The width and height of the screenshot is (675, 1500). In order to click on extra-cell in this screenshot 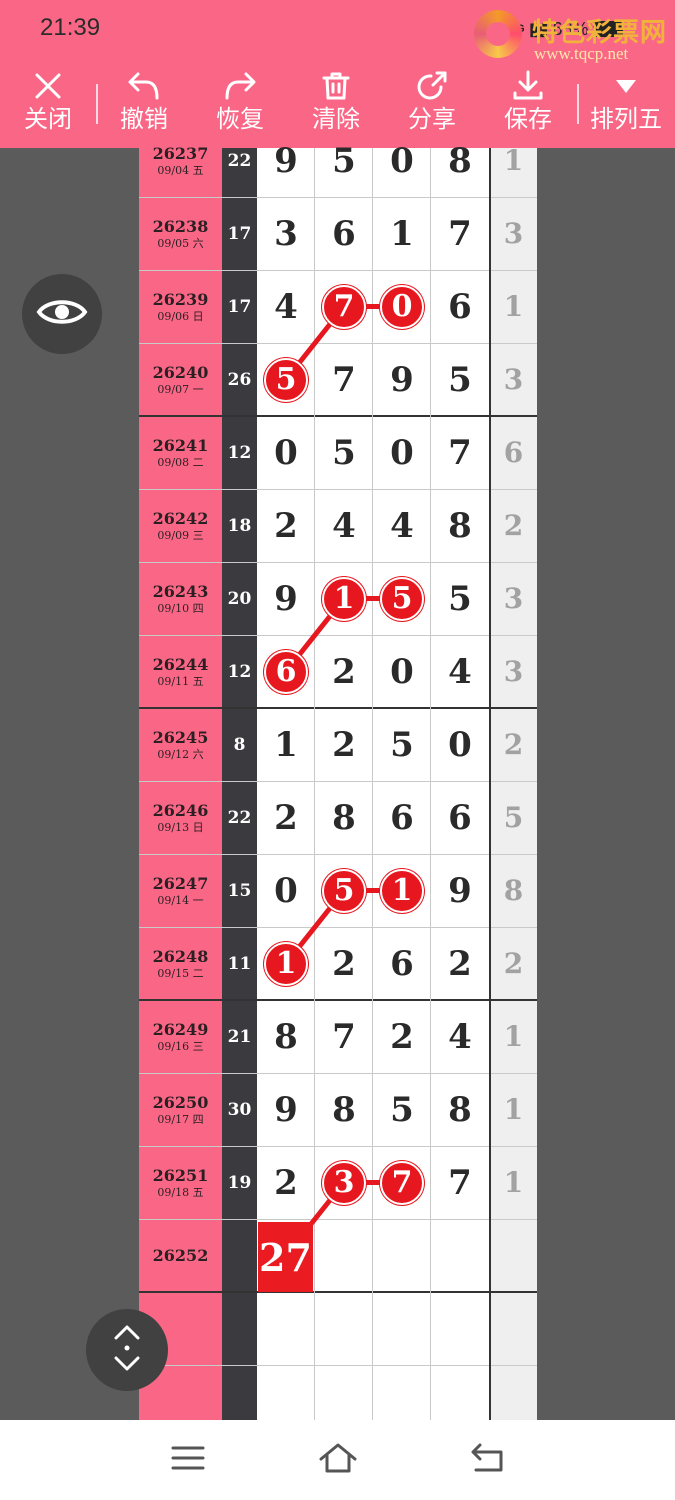, I will do `click(513, 1255)`.